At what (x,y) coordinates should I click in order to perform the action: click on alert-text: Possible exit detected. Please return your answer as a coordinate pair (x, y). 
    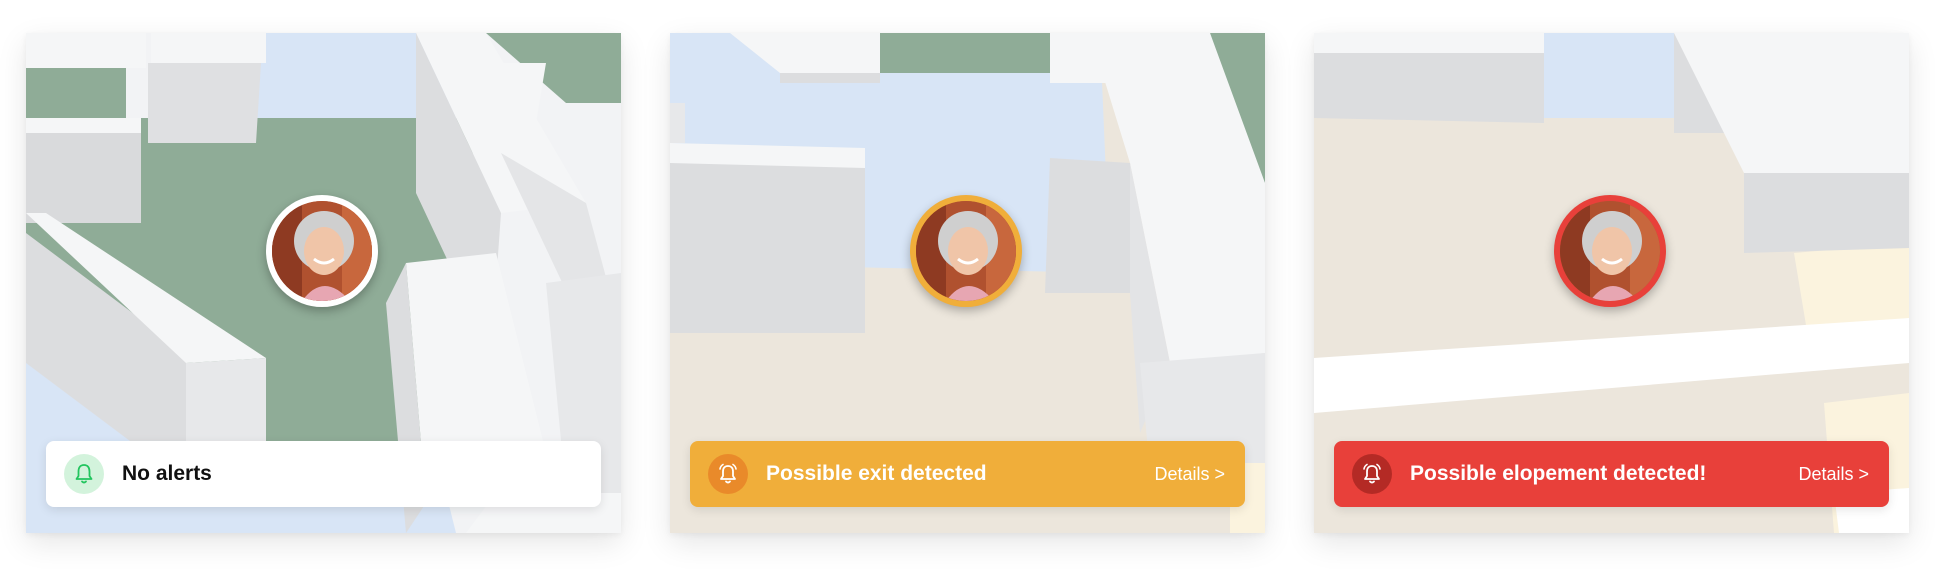
    Looking at the image, I should click on (876, 473).